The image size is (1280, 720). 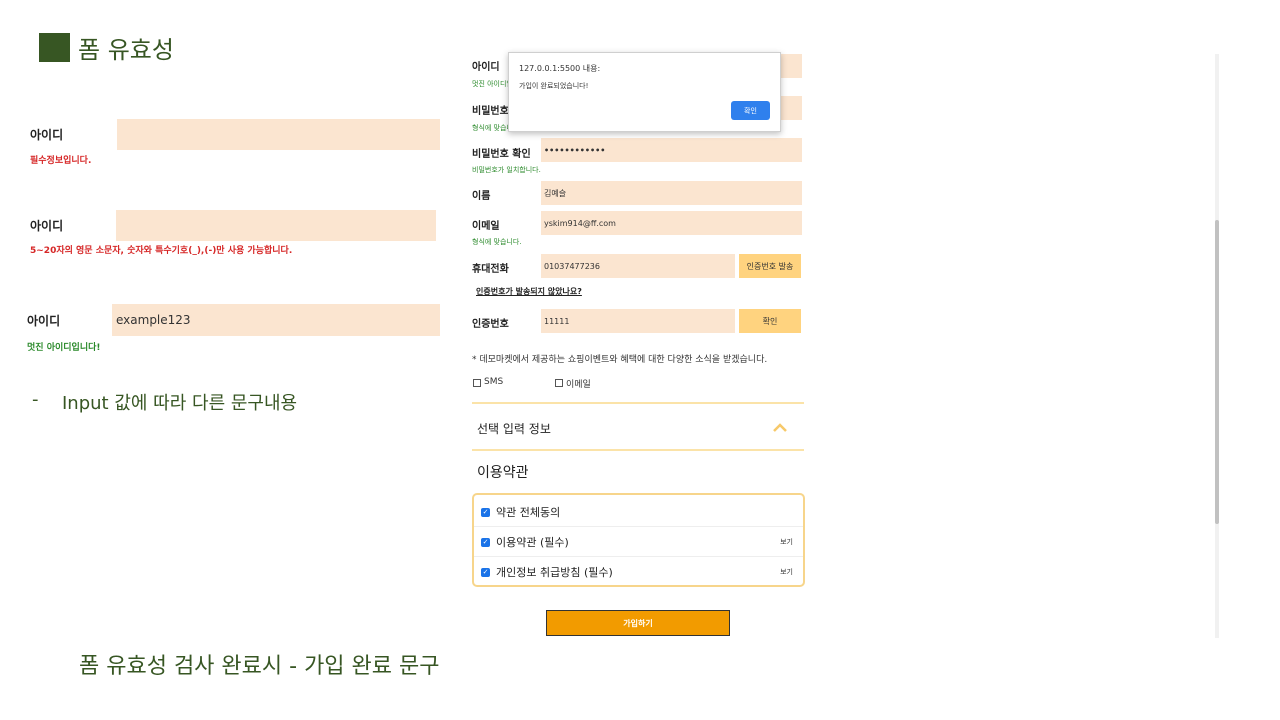 I want to click on form-auth-input: 11111, so click(x=638, y=321).